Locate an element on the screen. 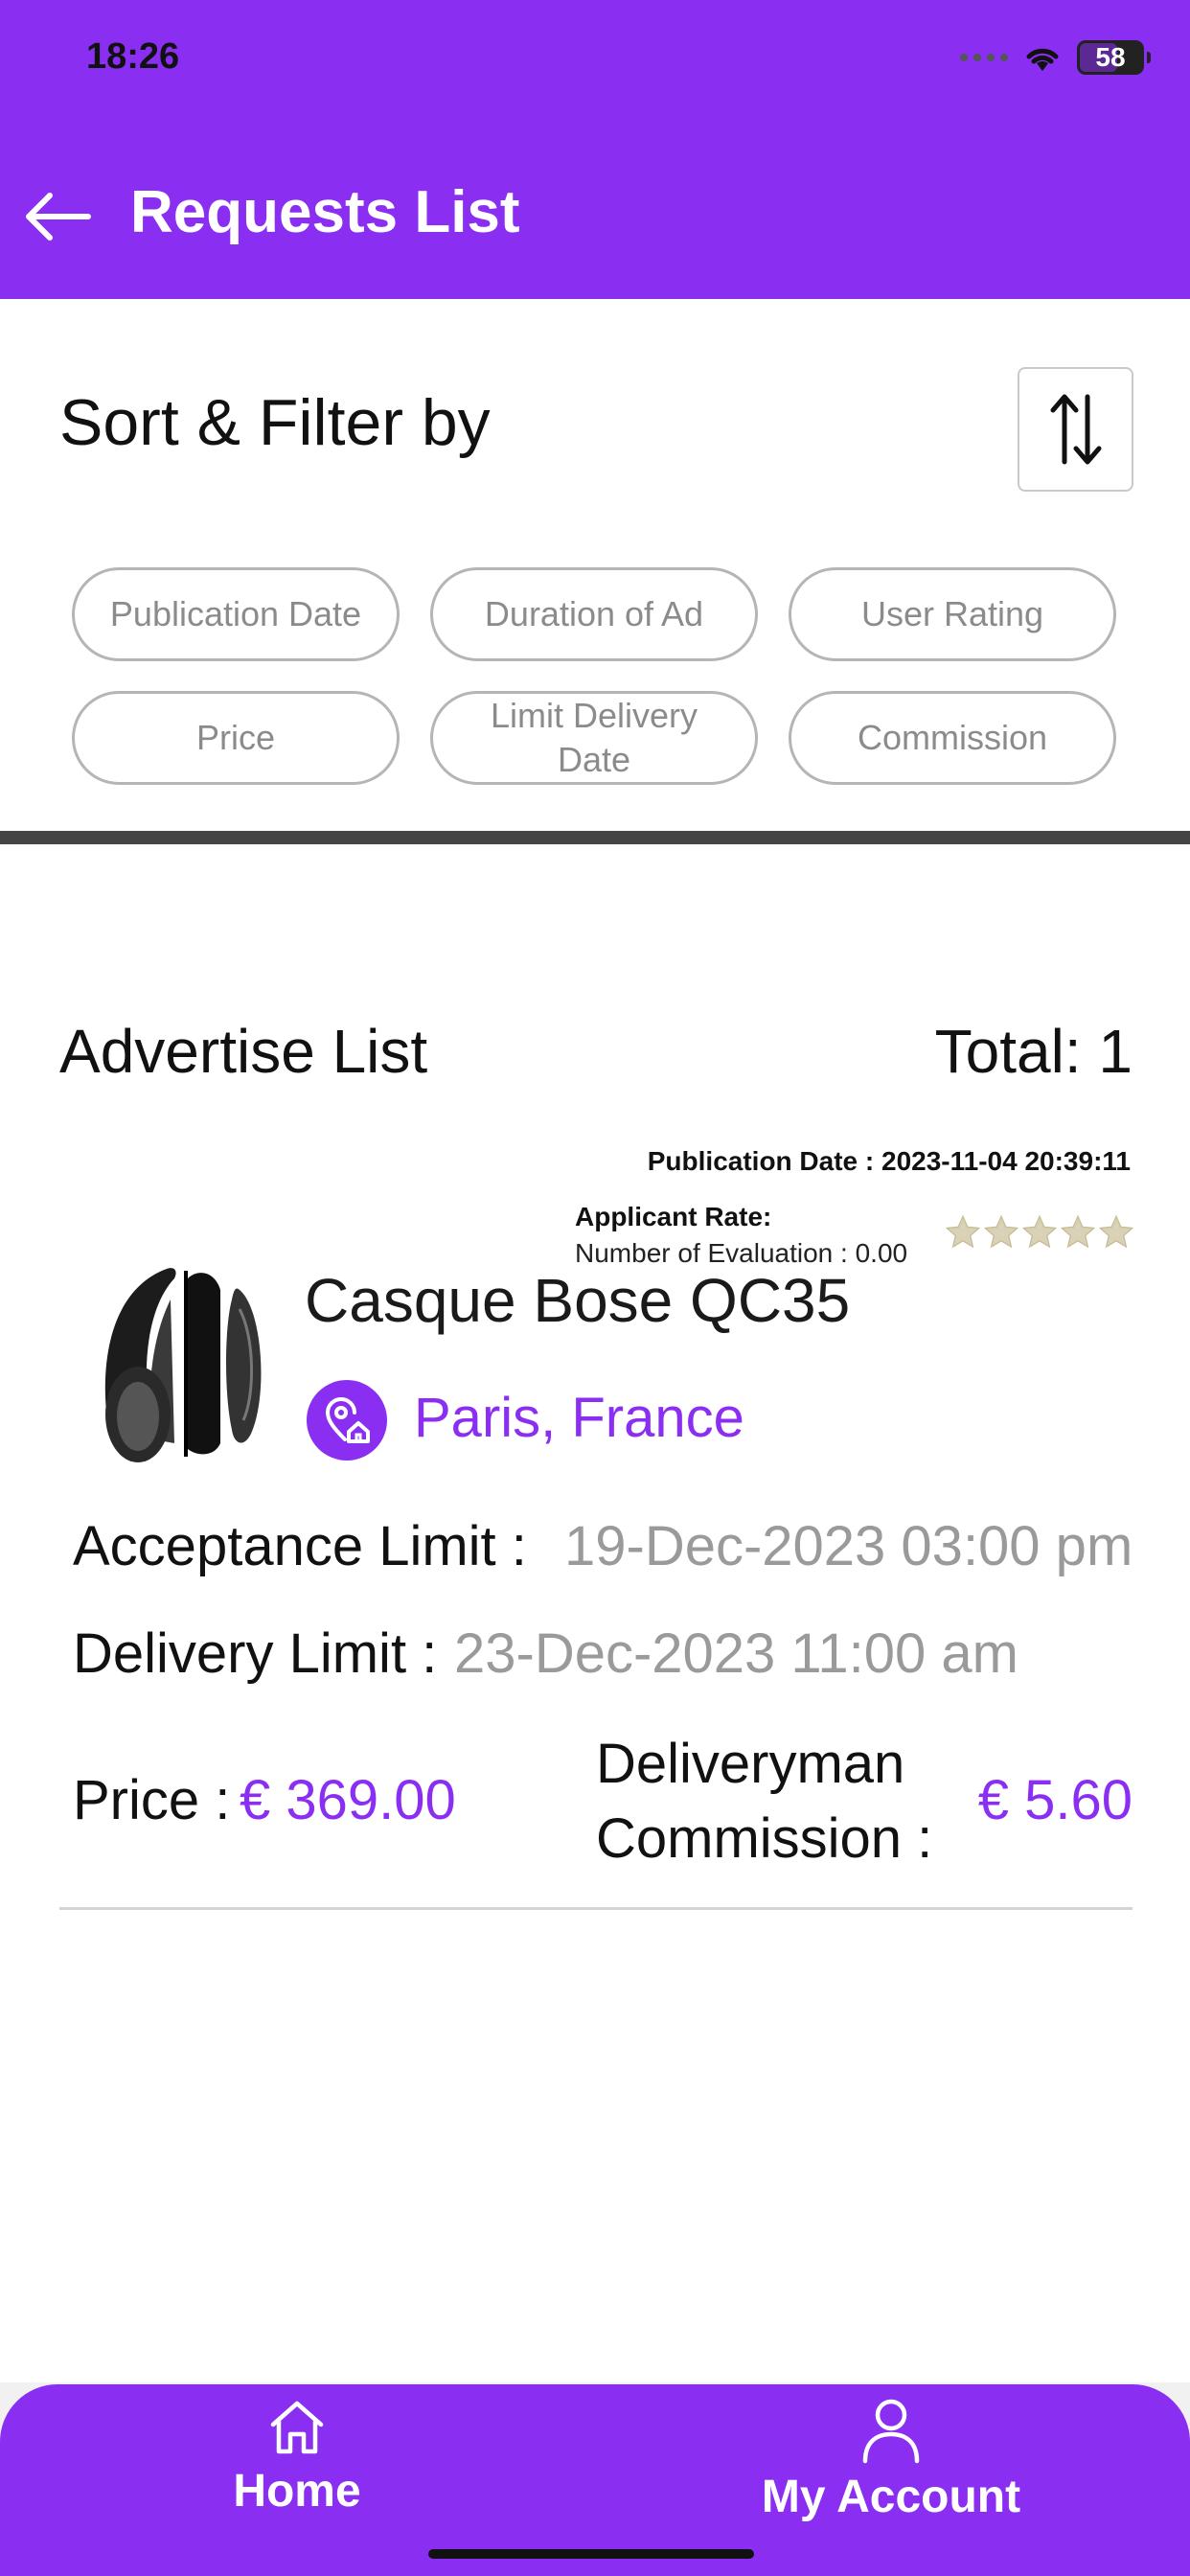  commission-value: € 5.60 is located at coordinates (1055, 1800).